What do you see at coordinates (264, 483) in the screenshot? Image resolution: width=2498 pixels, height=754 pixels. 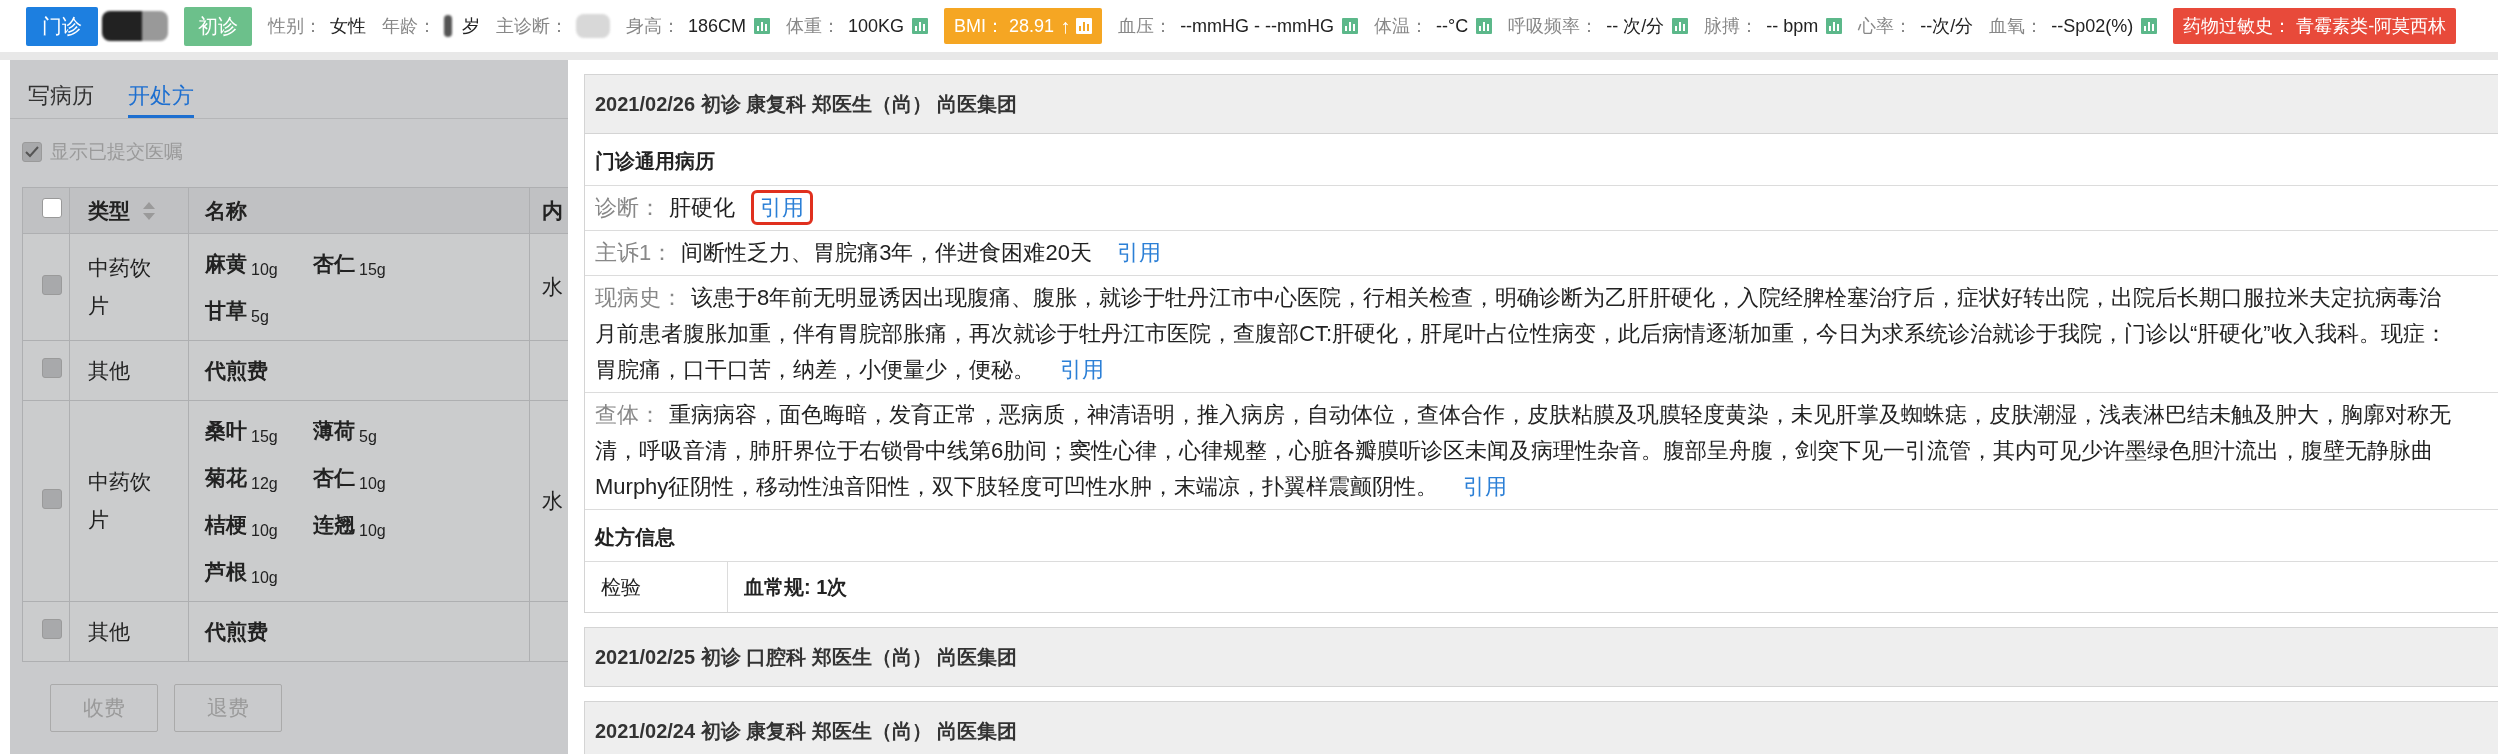 I see `drug-dose: 12g` at bounding box center [264, 483].